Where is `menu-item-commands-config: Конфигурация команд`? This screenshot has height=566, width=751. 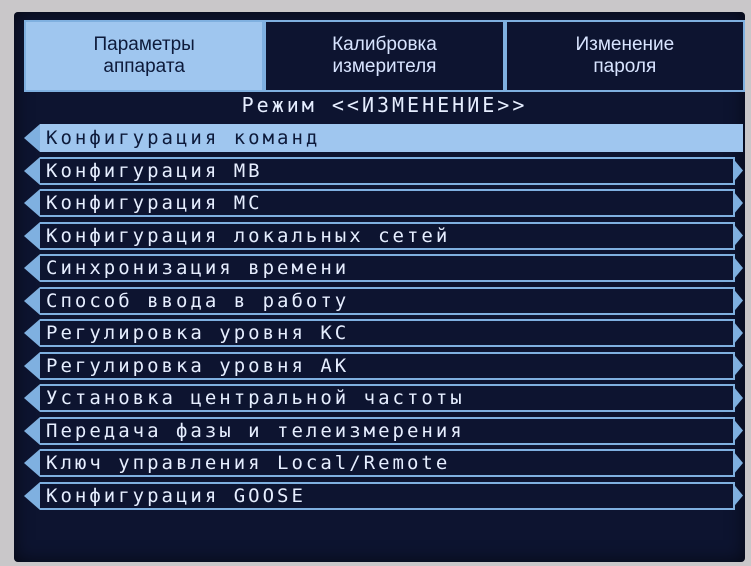
menu-item-commands-config: Конфигурация команд is located at coordinates (383, 138).